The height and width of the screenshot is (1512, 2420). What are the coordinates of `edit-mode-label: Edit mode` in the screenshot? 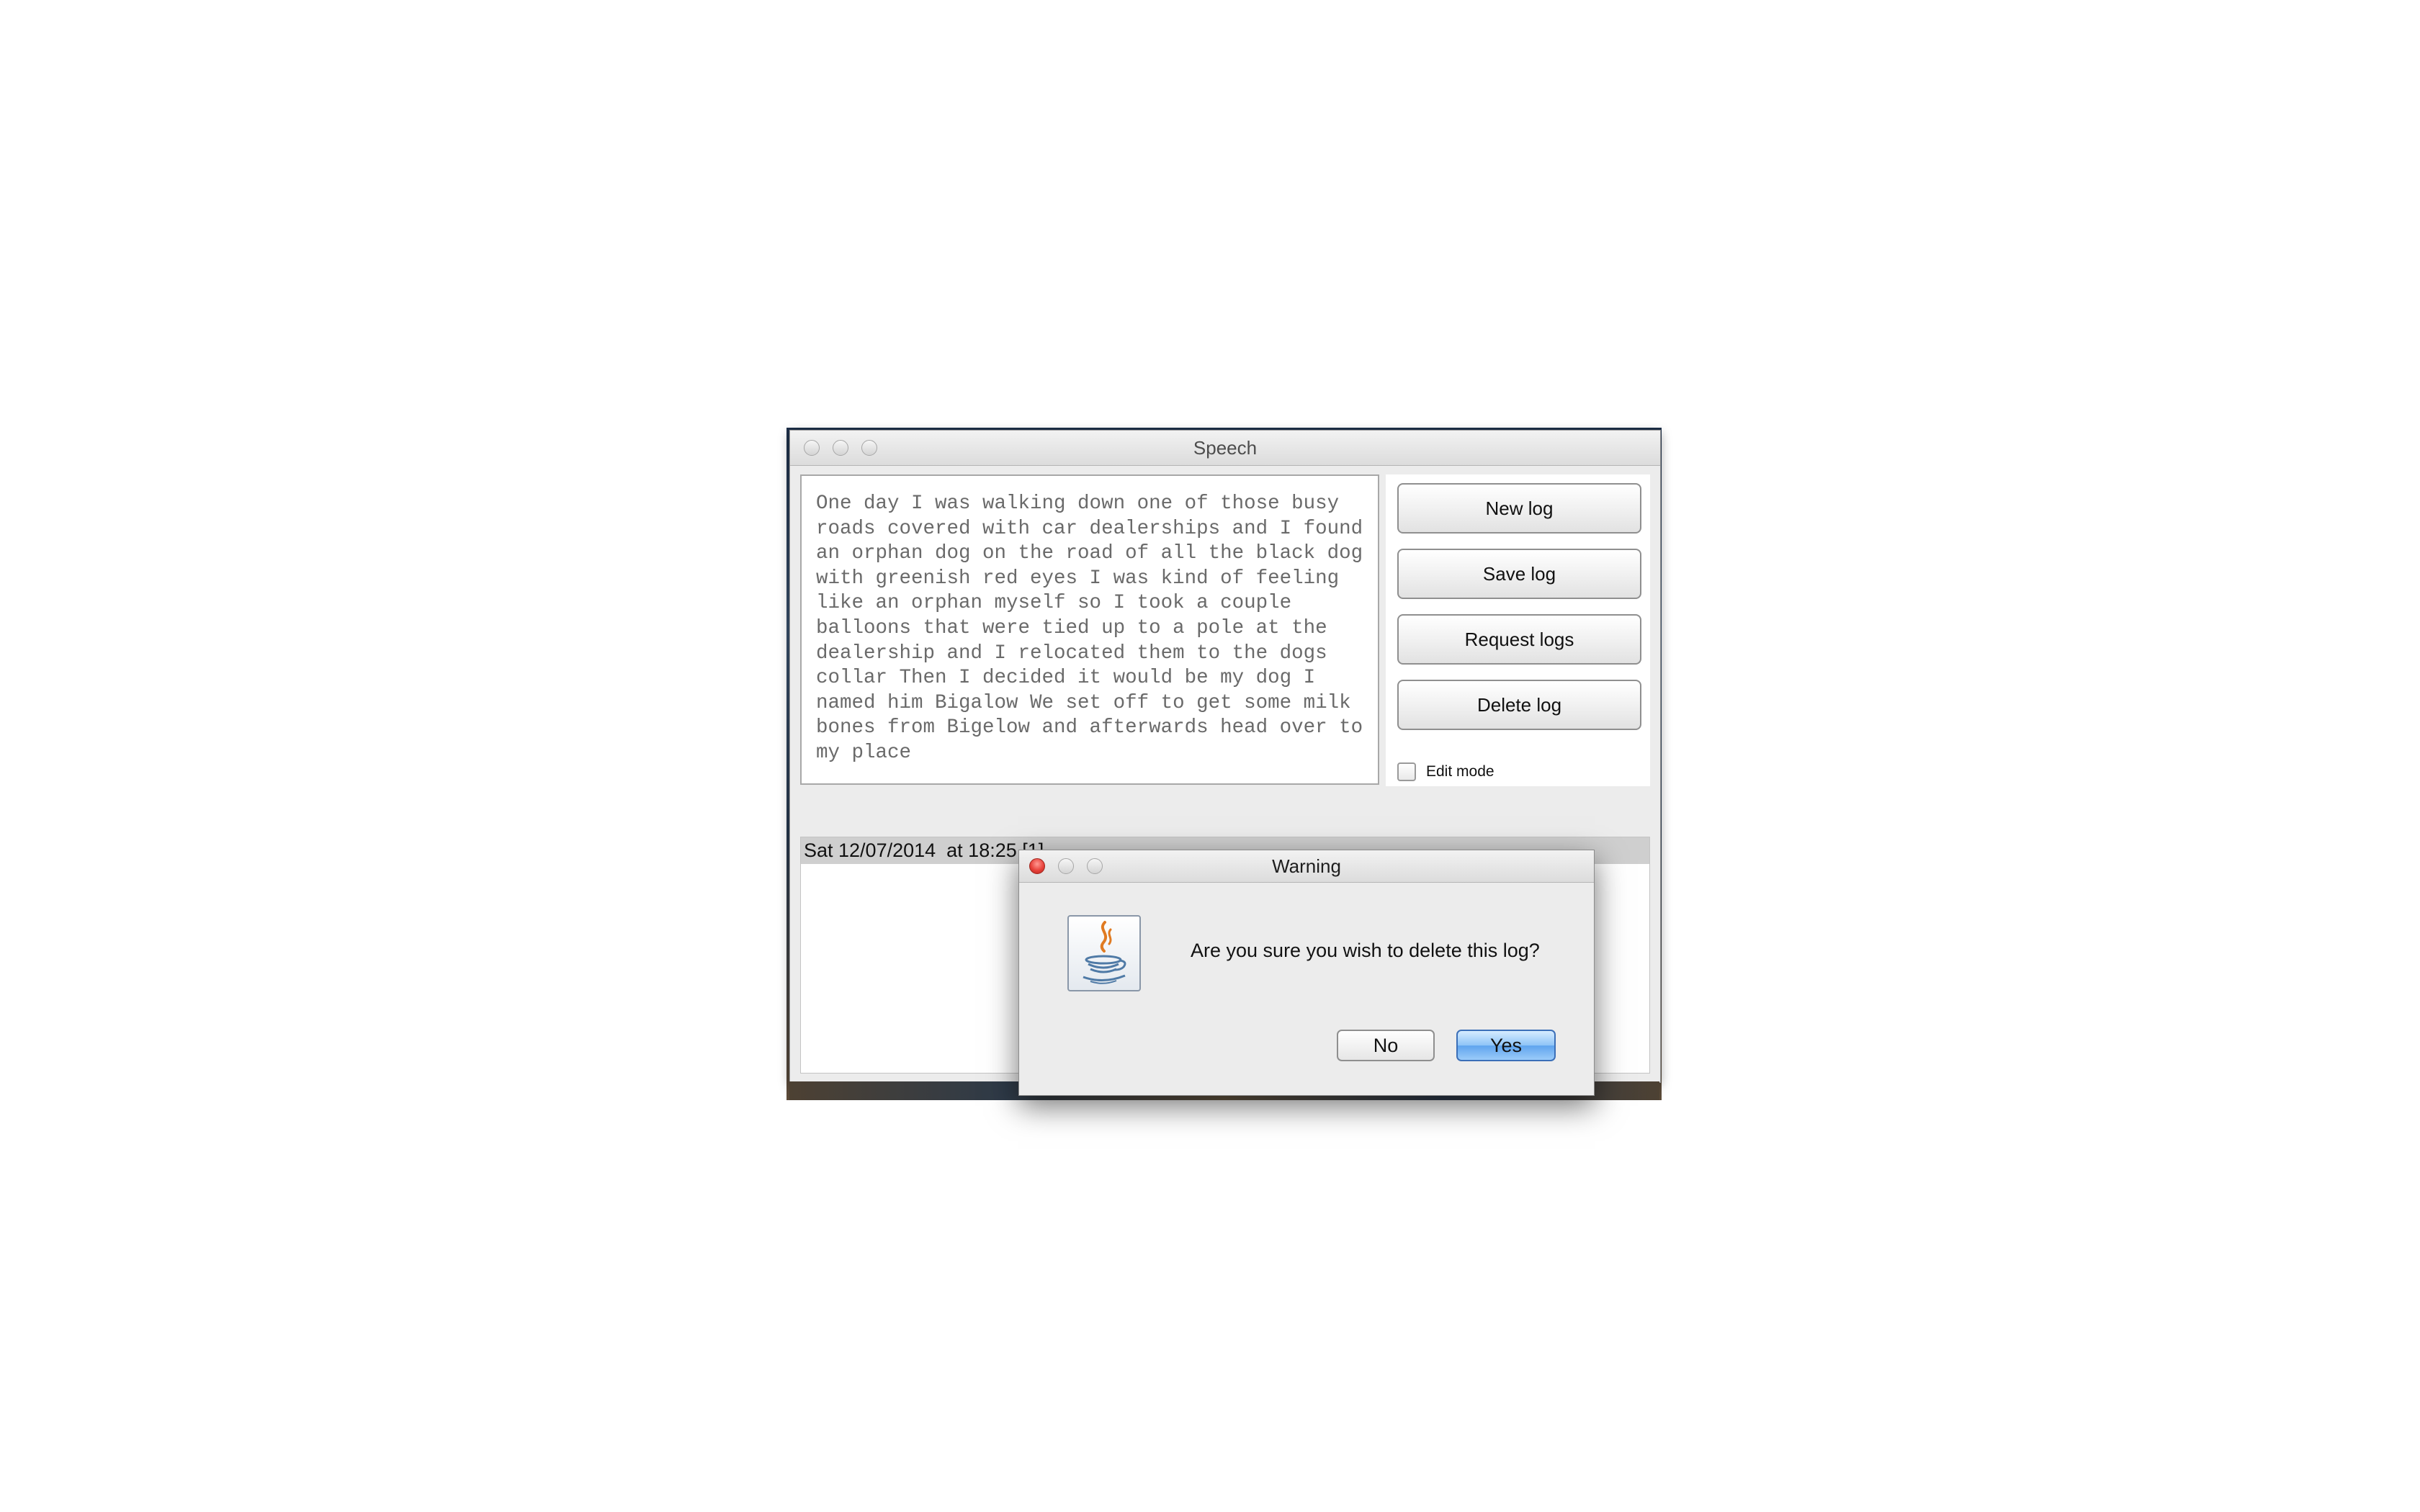 It's located at (1460, 771).